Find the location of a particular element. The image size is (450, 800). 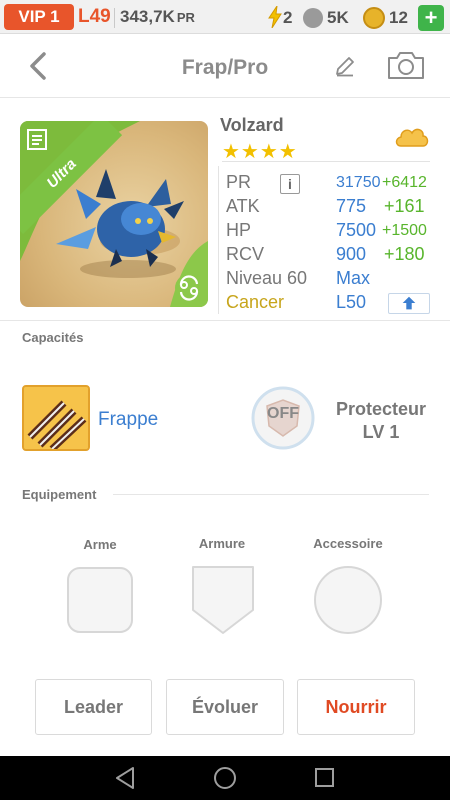

passive-off-badge: OFF is located at coordinates (283, 413).